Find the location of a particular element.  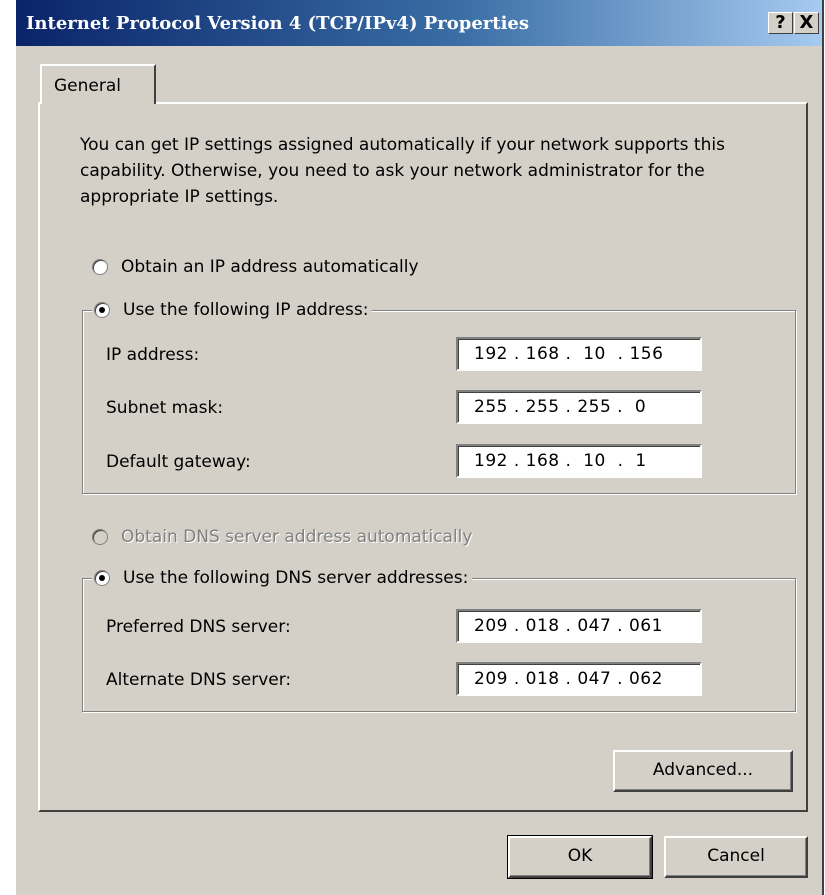

alternate-dns-label: Alternate DNS server: is located at coordinates (199, 680).